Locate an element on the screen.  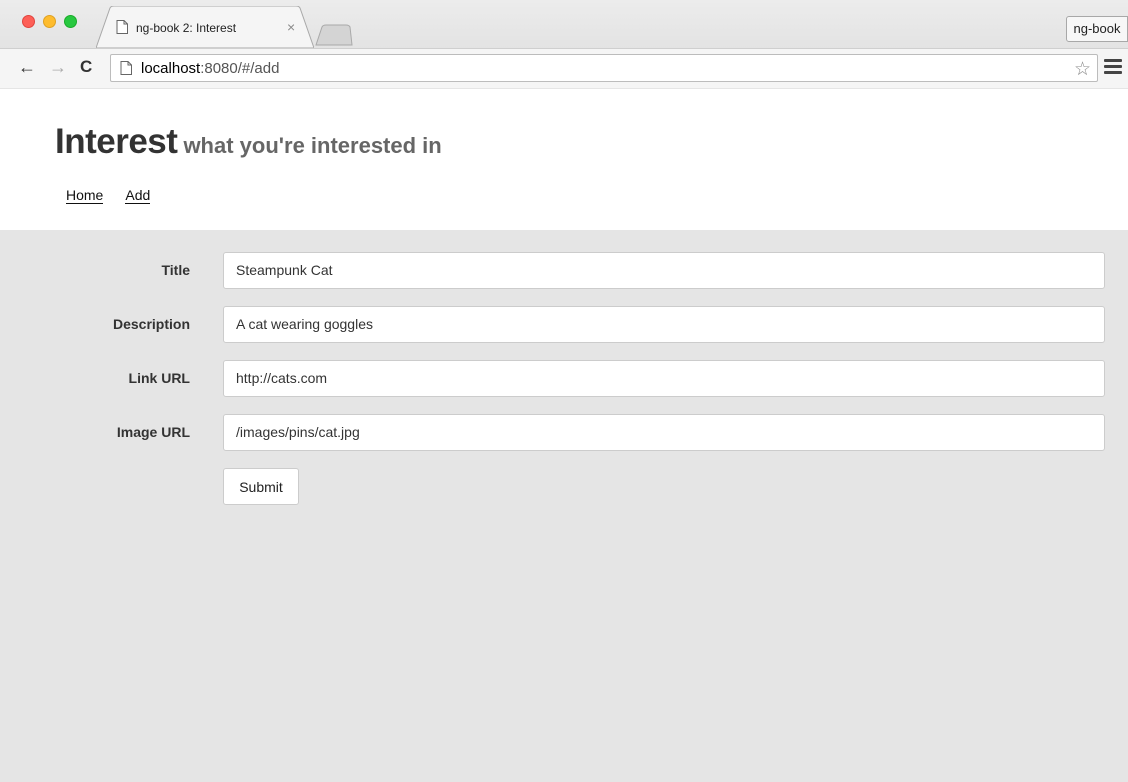
nav-add-link: Add is located at coordinates (138, 195).